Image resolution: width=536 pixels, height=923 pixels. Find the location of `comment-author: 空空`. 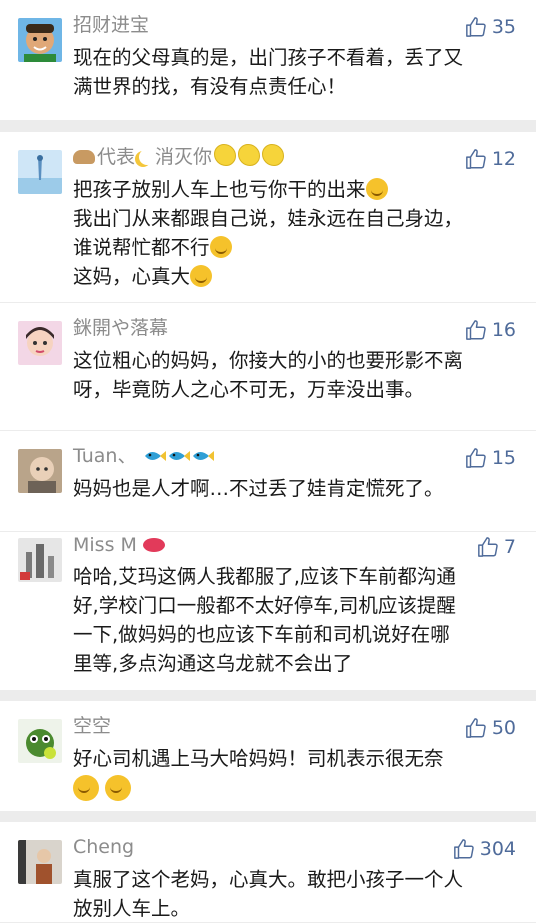

comment-author: 空空 is located at coordinates (92, 726).